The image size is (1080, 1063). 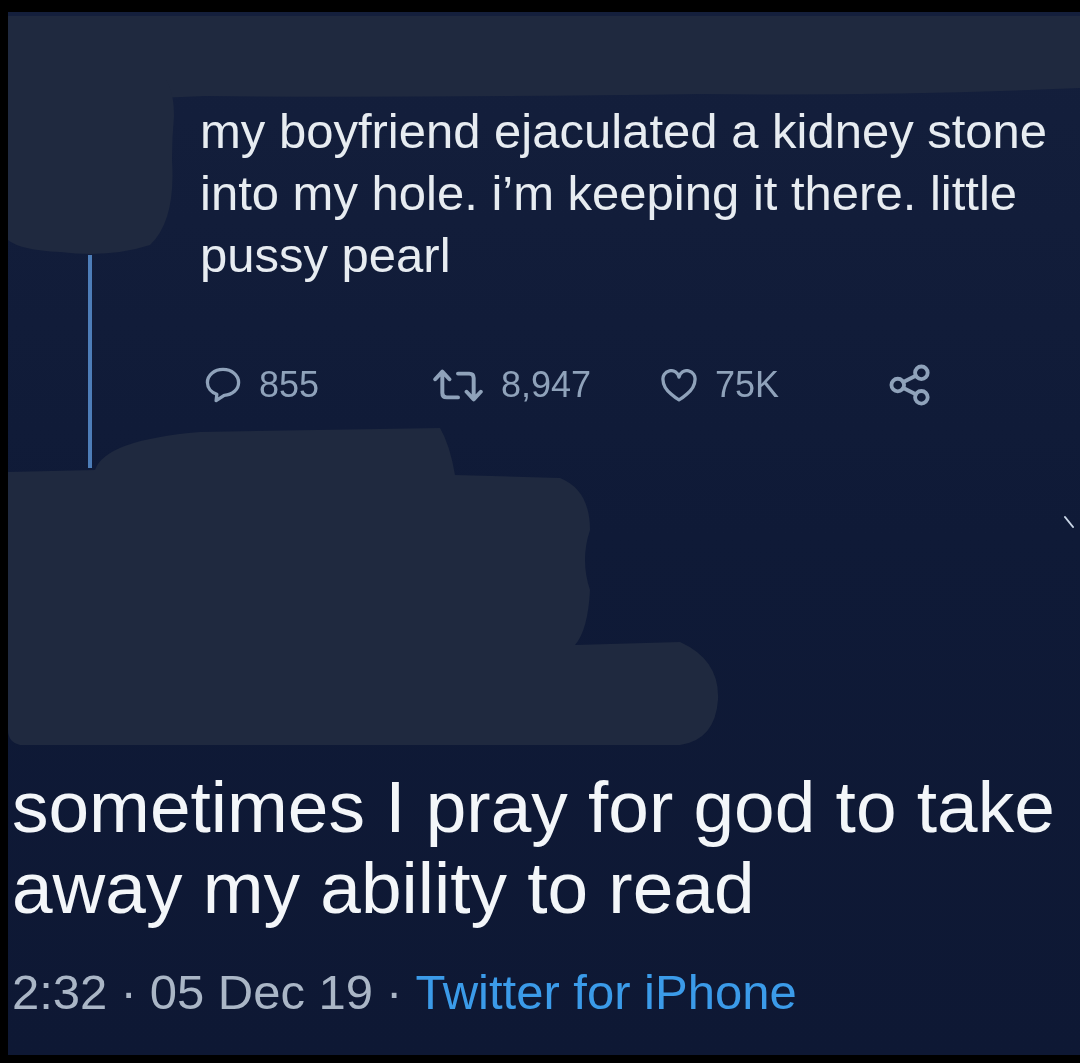 What do you see at coordinates (261, 992) in the screenshot?
I see `tweet-date: 05 Dec 19` at bounding box center [261, 992].